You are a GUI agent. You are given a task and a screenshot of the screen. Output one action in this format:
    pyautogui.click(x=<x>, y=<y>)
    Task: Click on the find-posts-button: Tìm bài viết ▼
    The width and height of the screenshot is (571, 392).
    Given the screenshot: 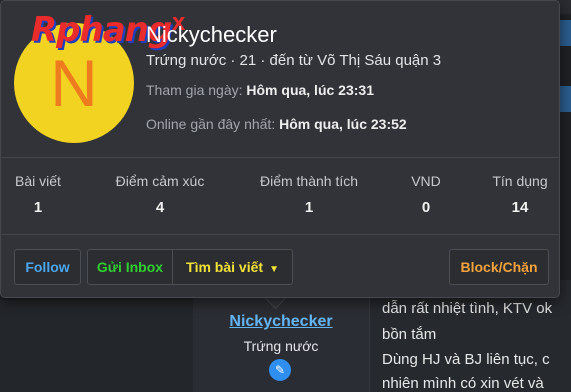 What is the action you would take?
    pyautogui.click(x=232, y=267)
    